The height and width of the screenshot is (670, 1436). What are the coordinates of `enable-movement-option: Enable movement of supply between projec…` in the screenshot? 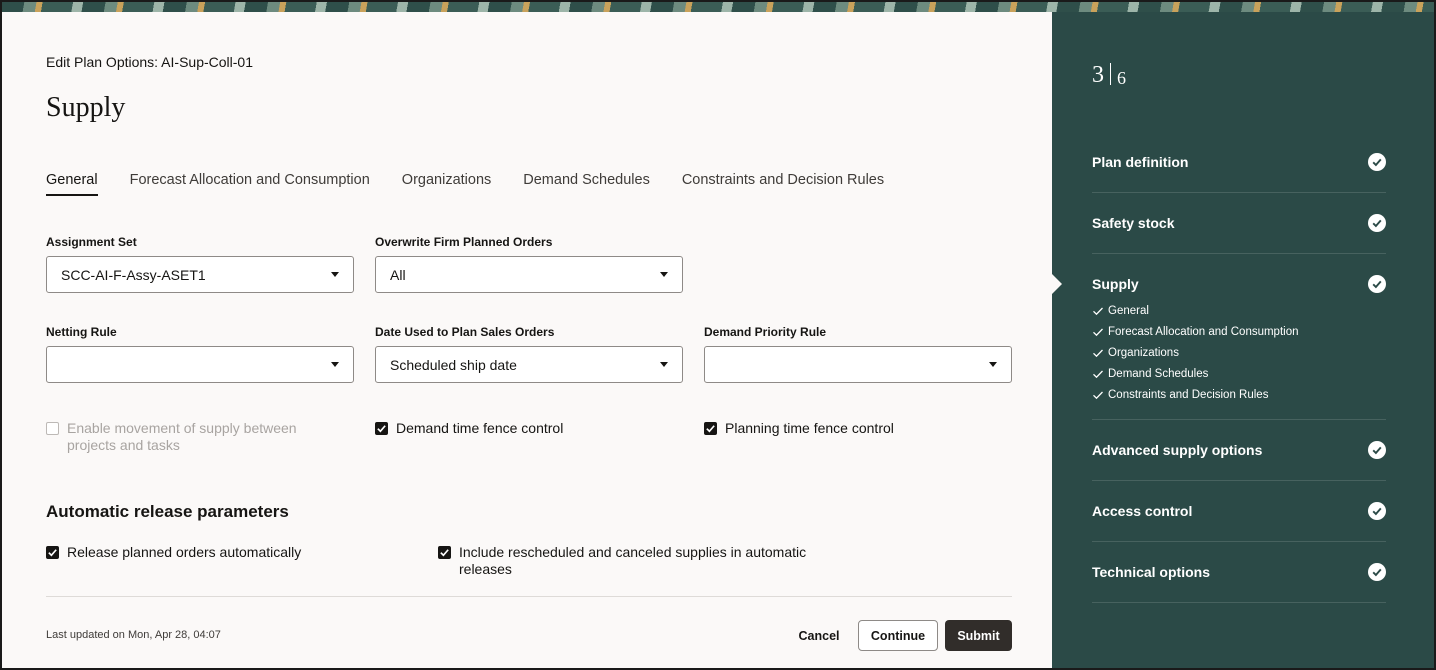 It's located at (196, 437).